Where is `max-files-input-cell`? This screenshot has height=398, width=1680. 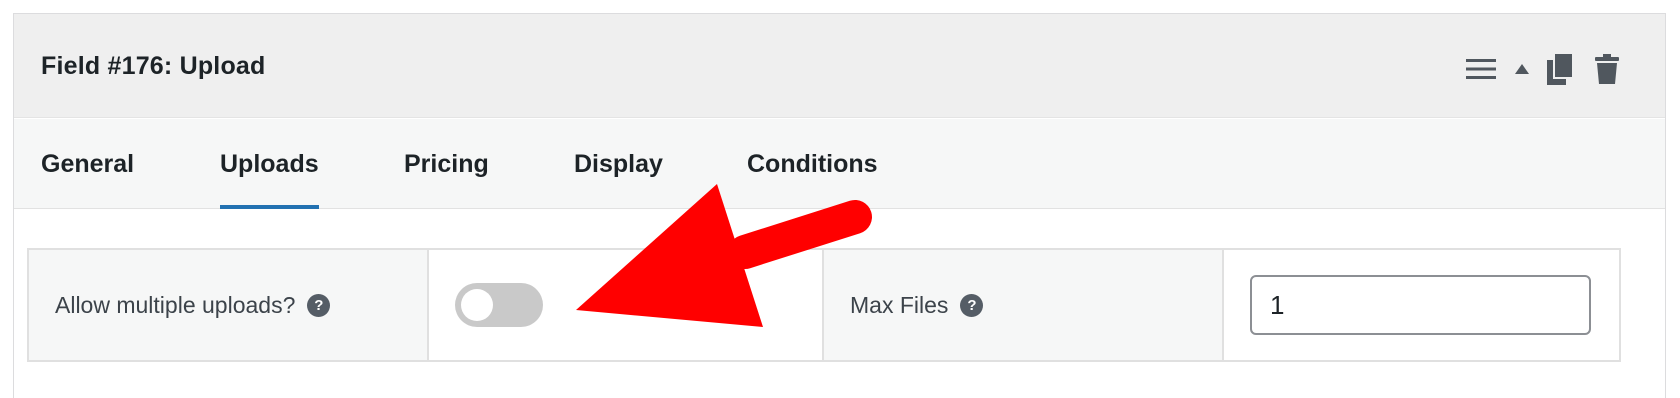
max-files-input-cell is located at coordinates (1421, 305).